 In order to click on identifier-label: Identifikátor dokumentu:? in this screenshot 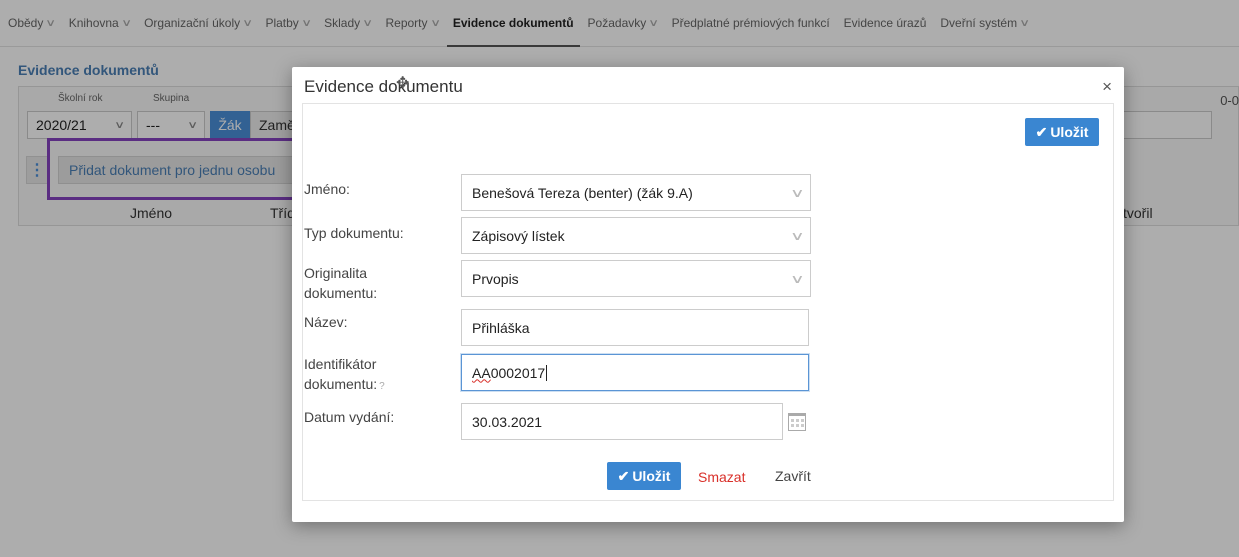, I will do `click(344, 375)`.